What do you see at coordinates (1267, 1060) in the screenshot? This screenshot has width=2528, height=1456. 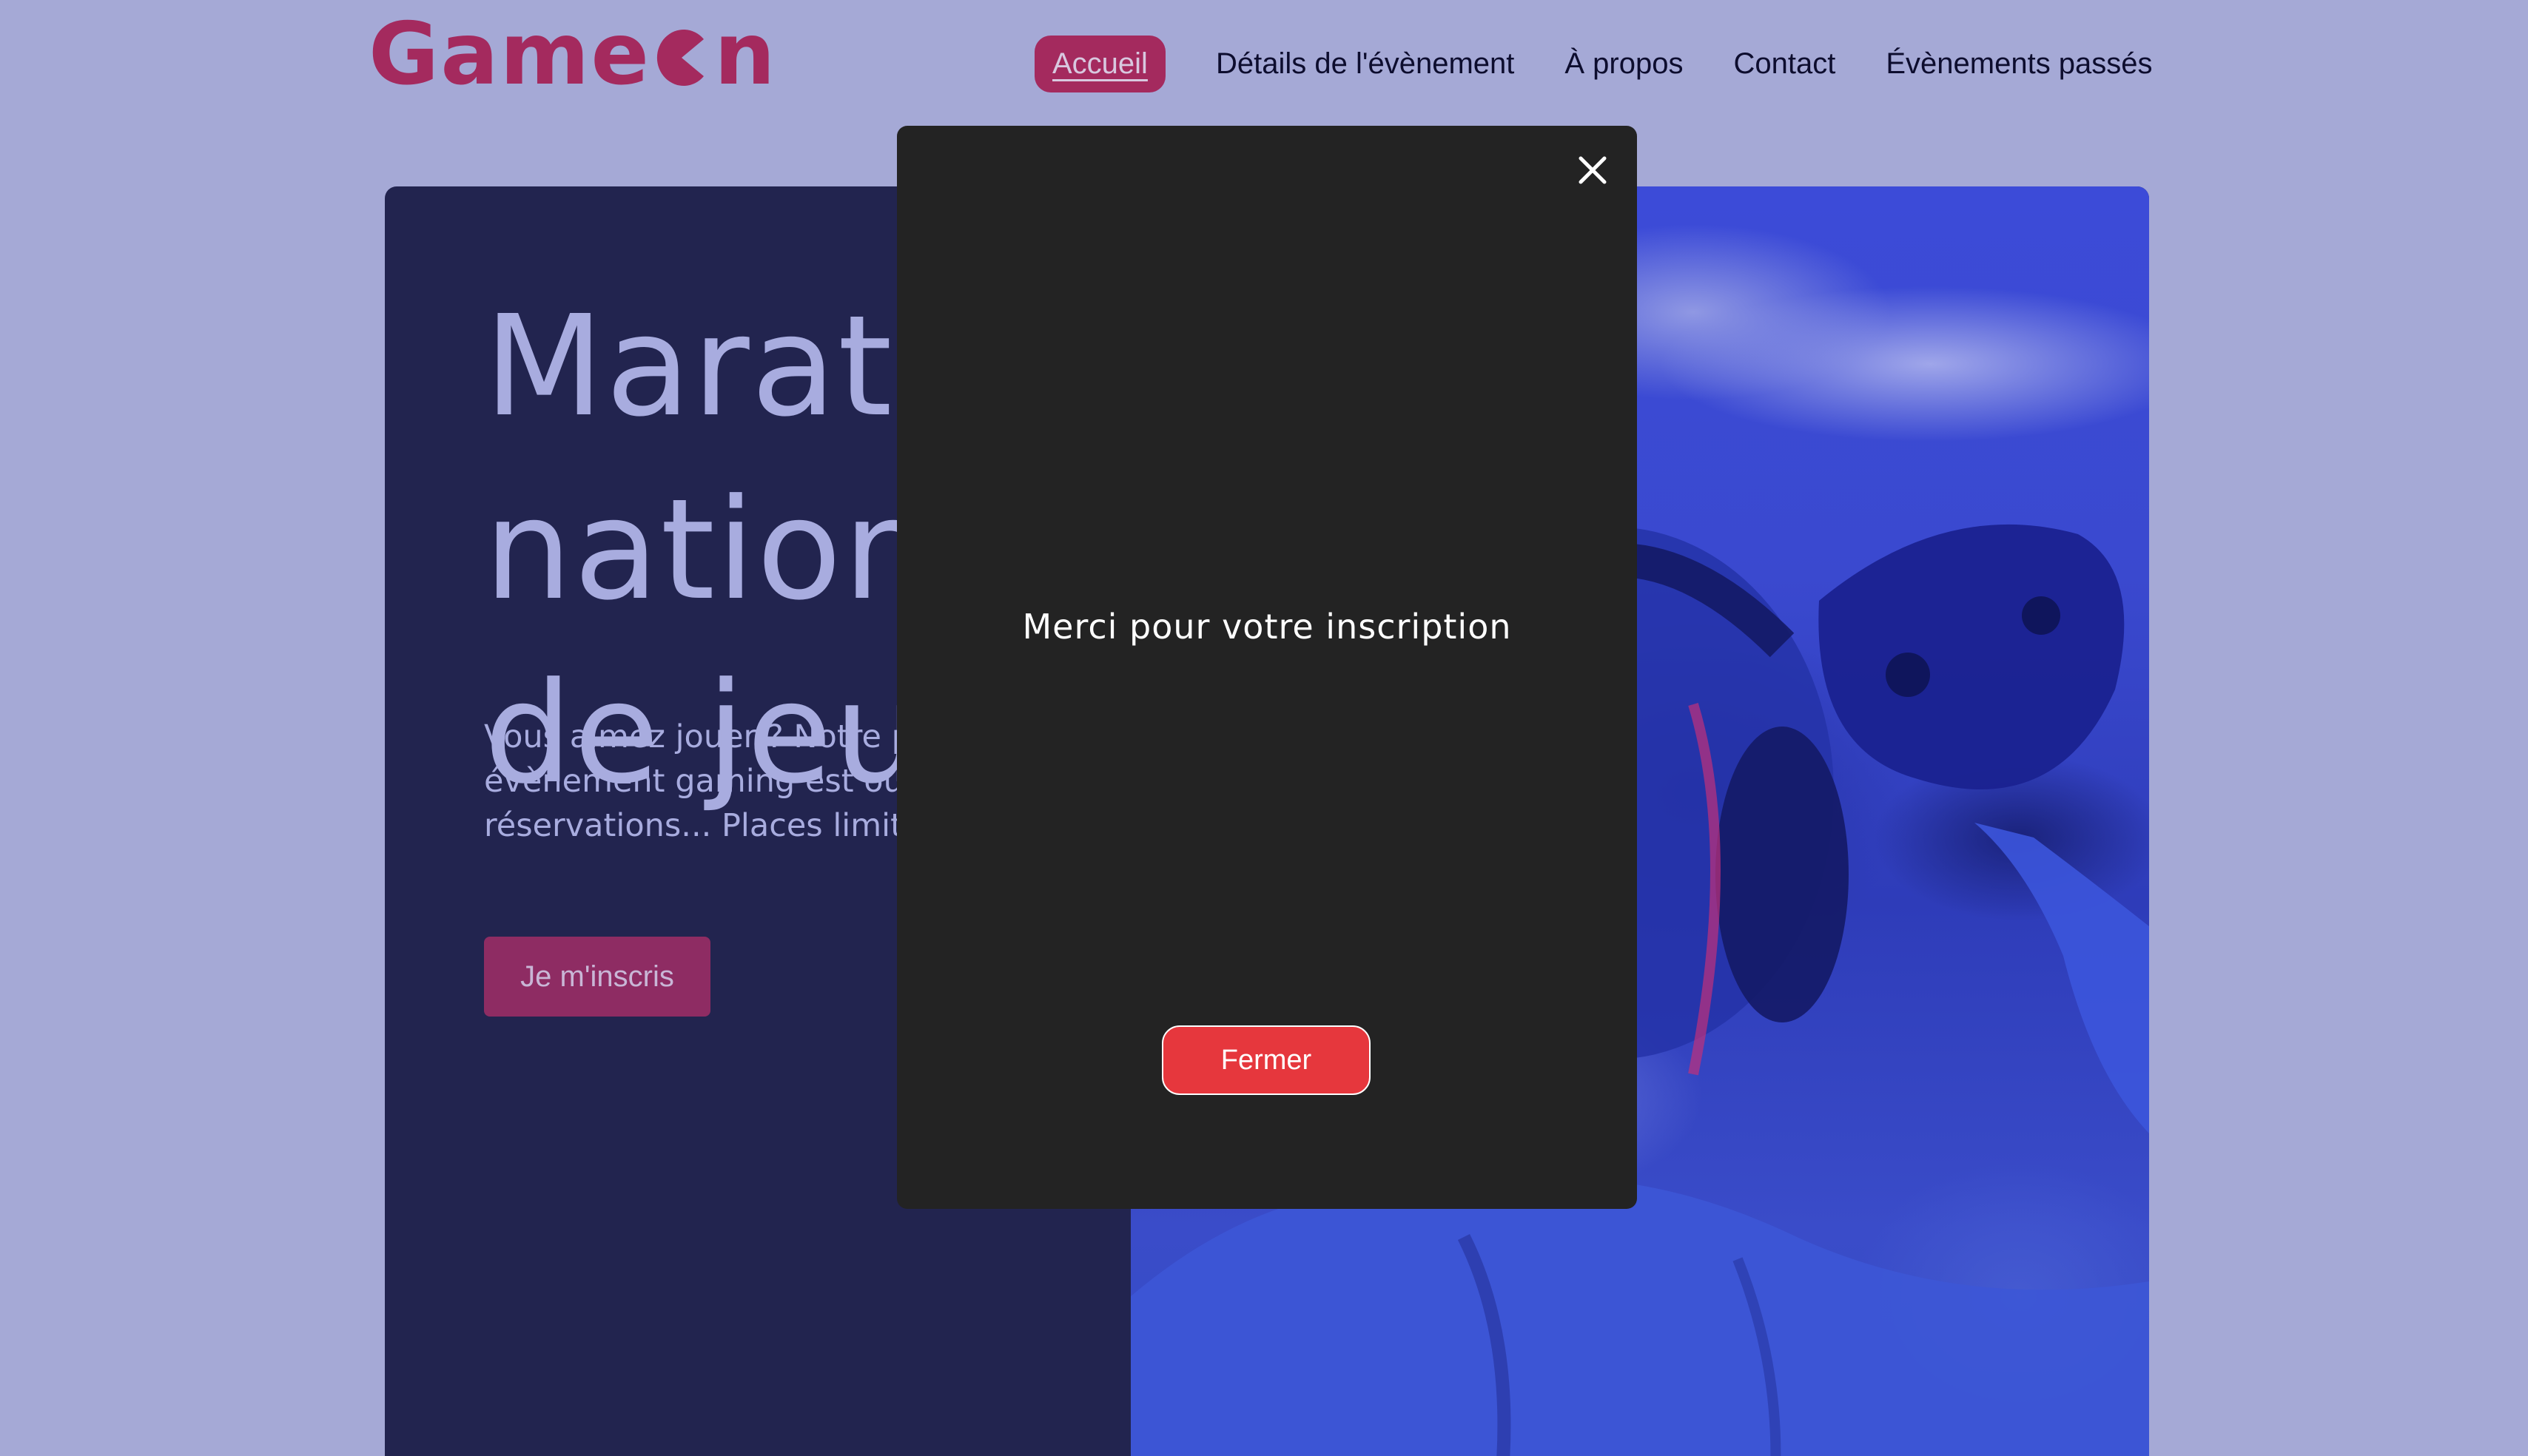 I see `modal-close-button: Fermer` at bounding box center [1267, 1060].